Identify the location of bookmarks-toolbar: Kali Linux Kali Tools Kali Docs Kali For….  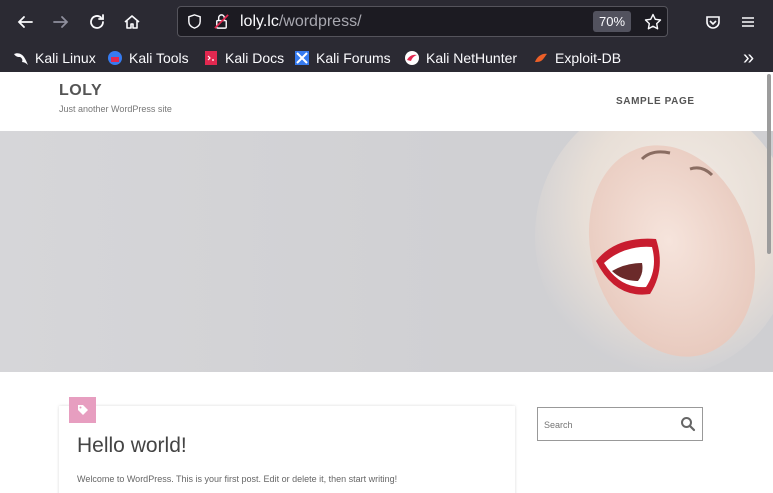
(386, 58).